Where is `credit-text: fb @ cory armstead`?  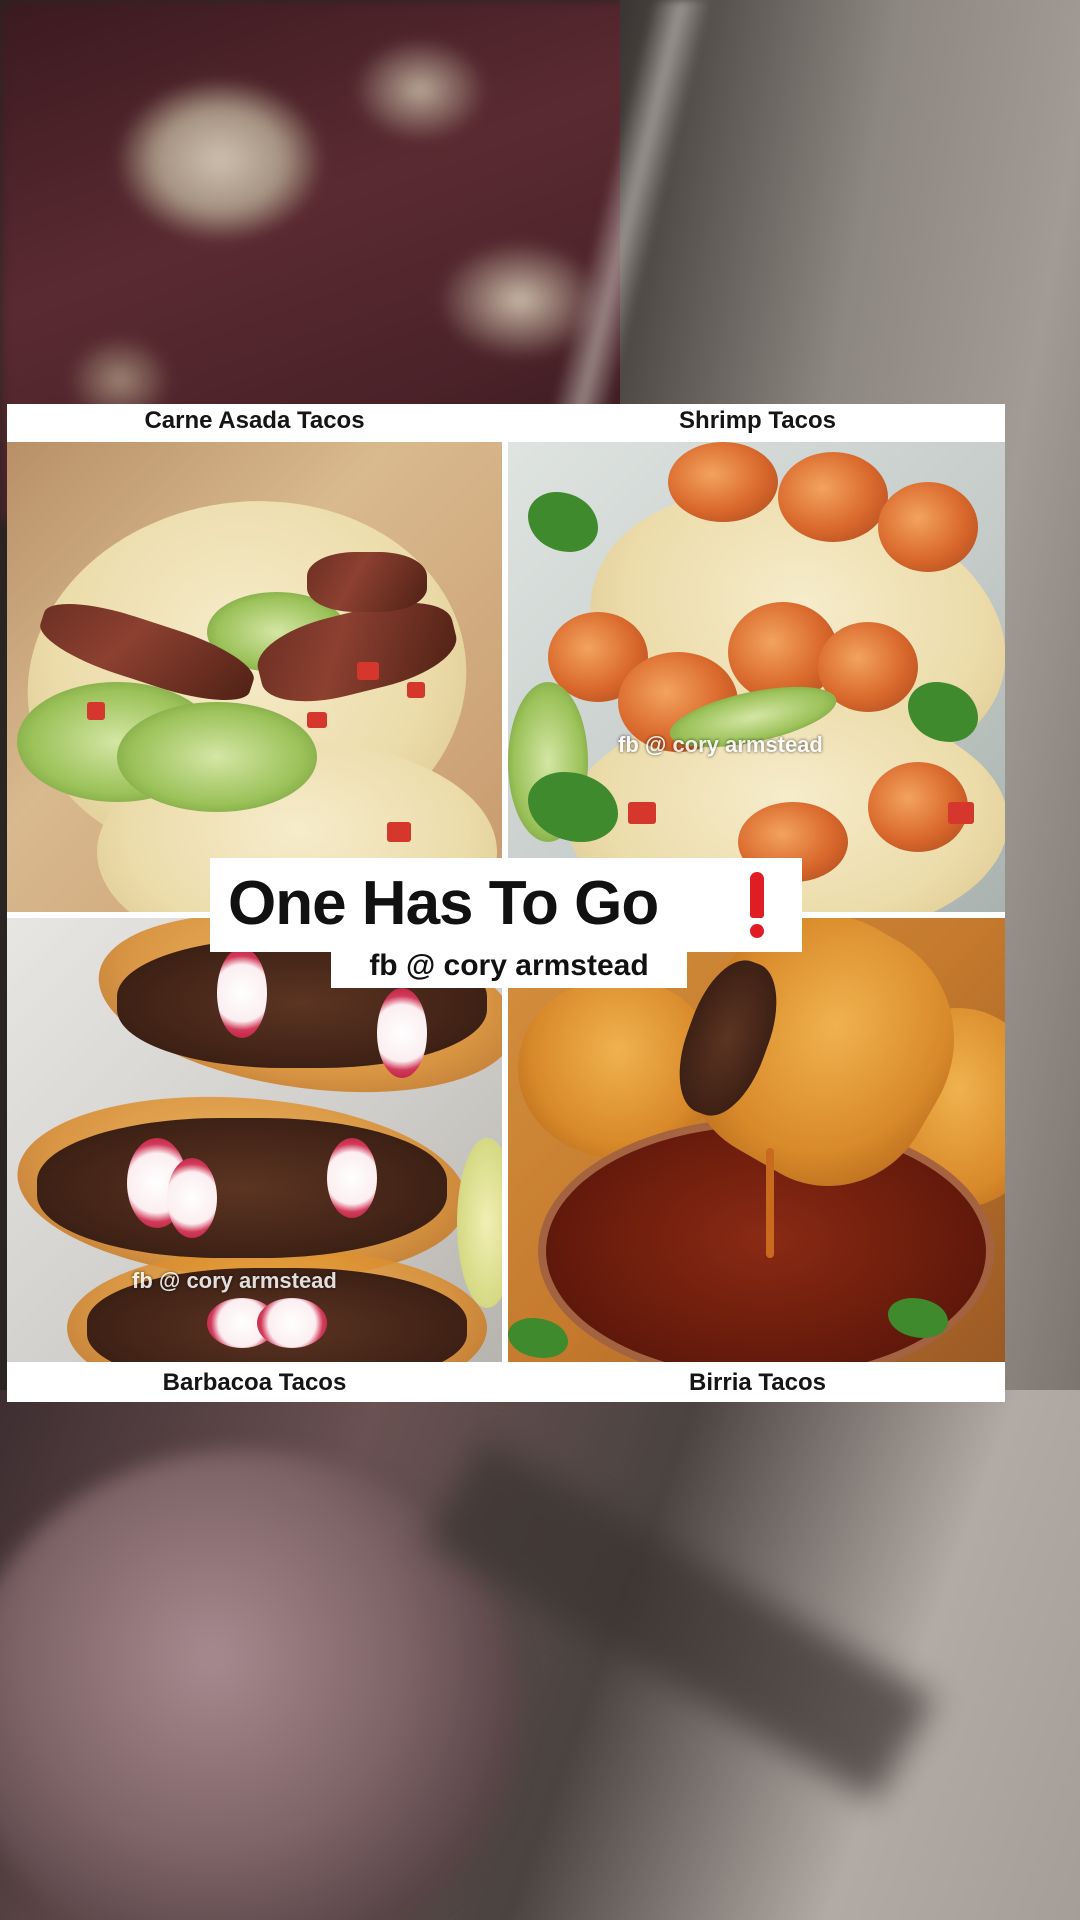
credit-text: fb @ cory armstead is located at coordinates (509, 965).